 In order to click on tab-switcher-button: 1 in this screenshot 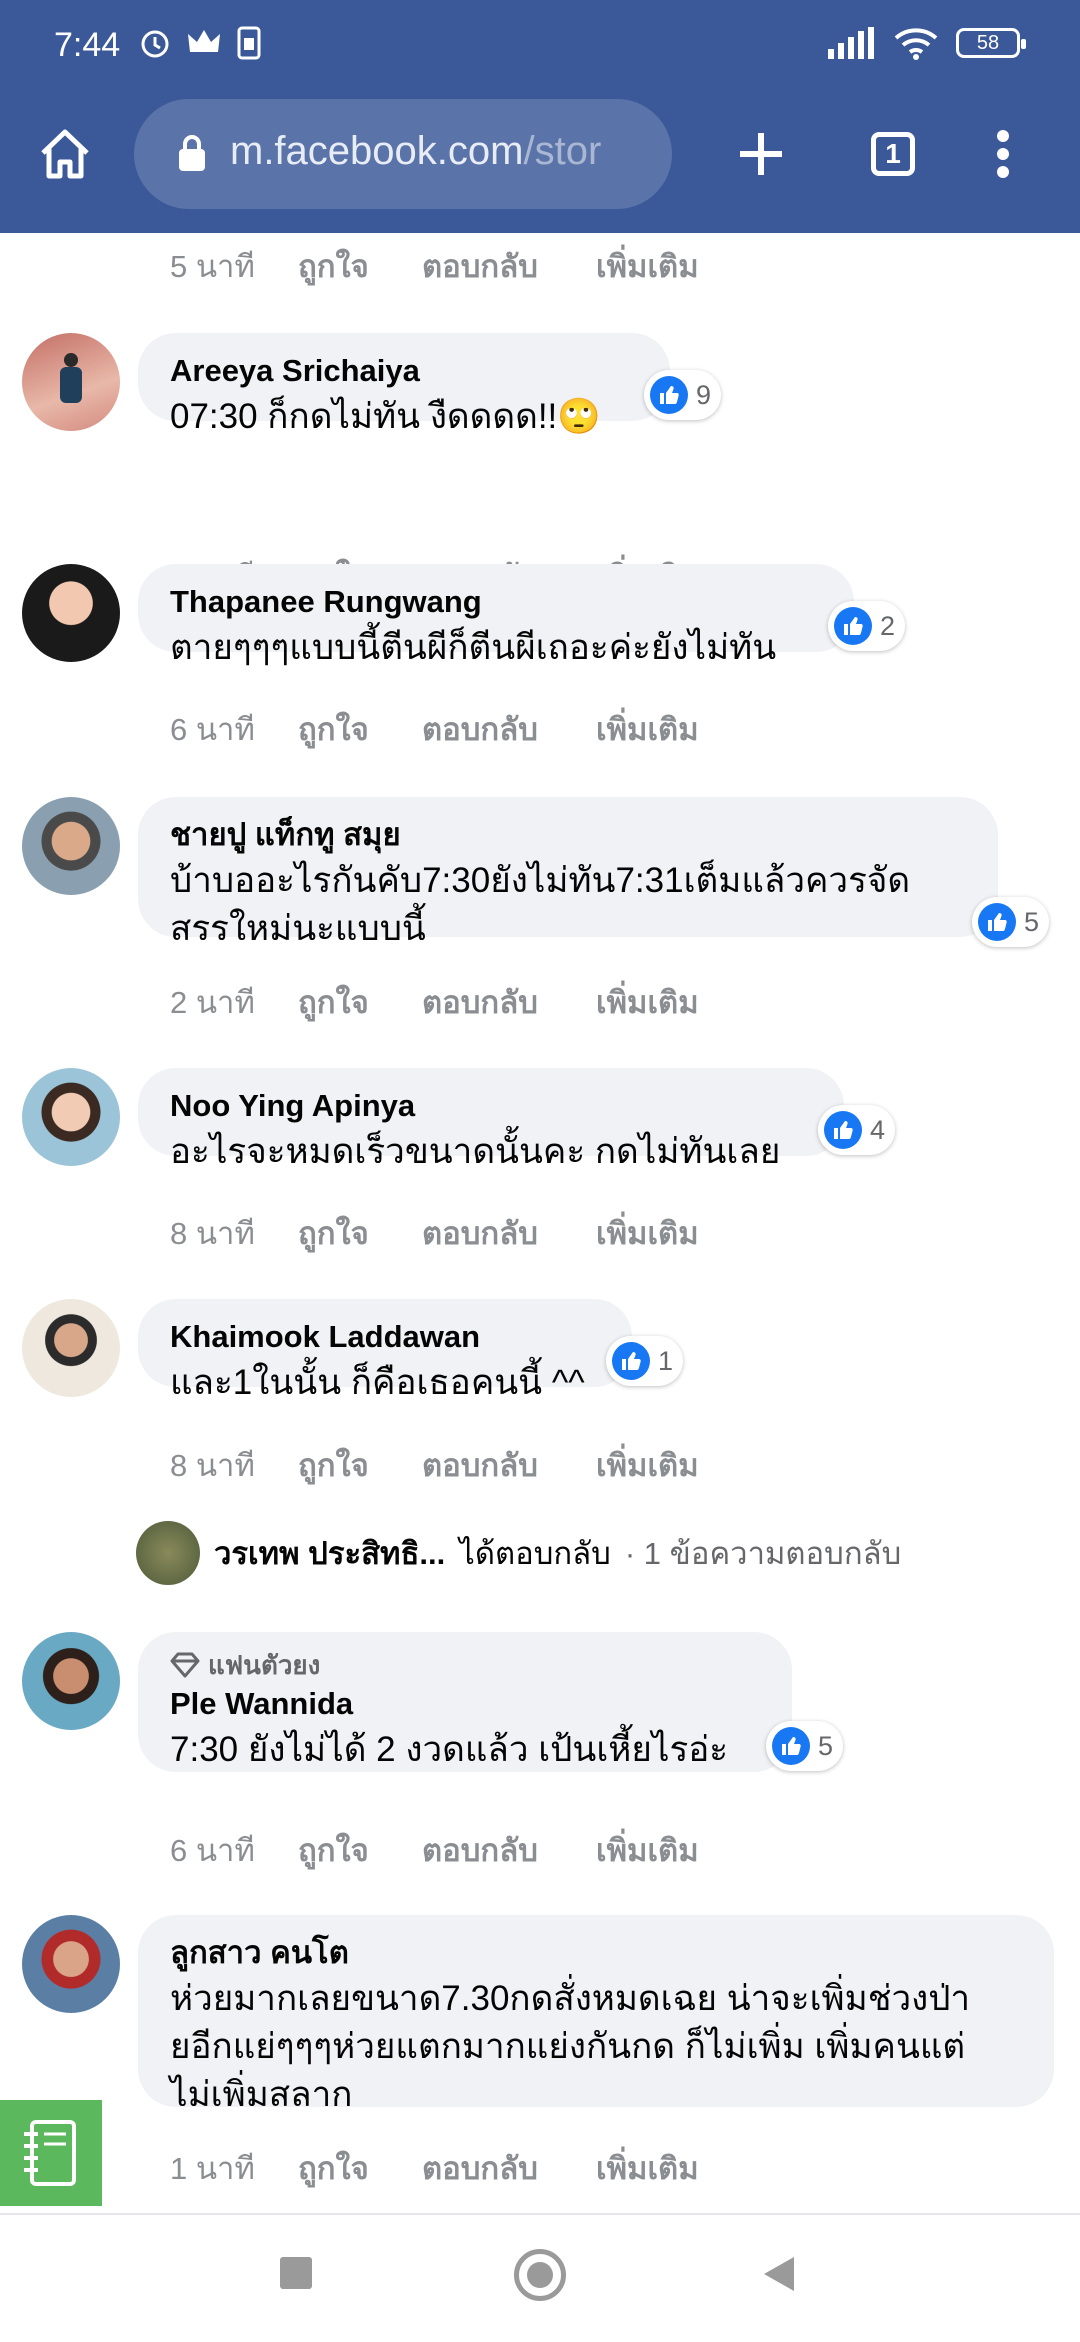, I will do `click(893, 154)`.